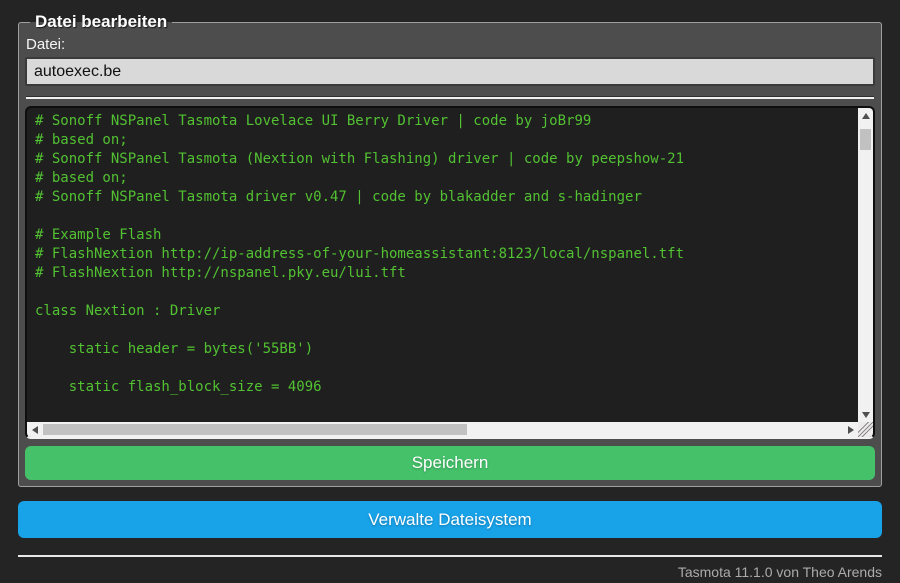 The width and height of the screenshot is (900, 583). I want to click on divider, so click(450, 97).